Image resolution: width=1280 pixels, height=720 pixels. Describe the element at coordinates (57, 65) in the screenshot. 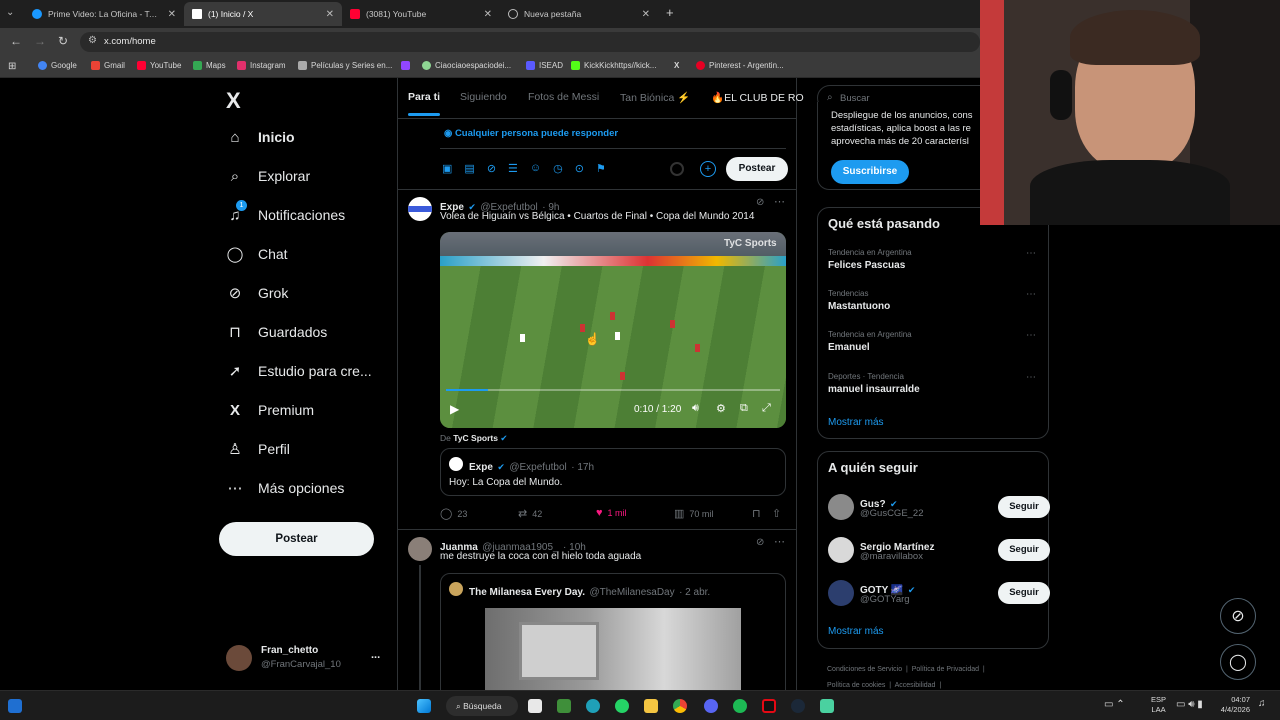

I see `bookmark-google: Google` at that location.